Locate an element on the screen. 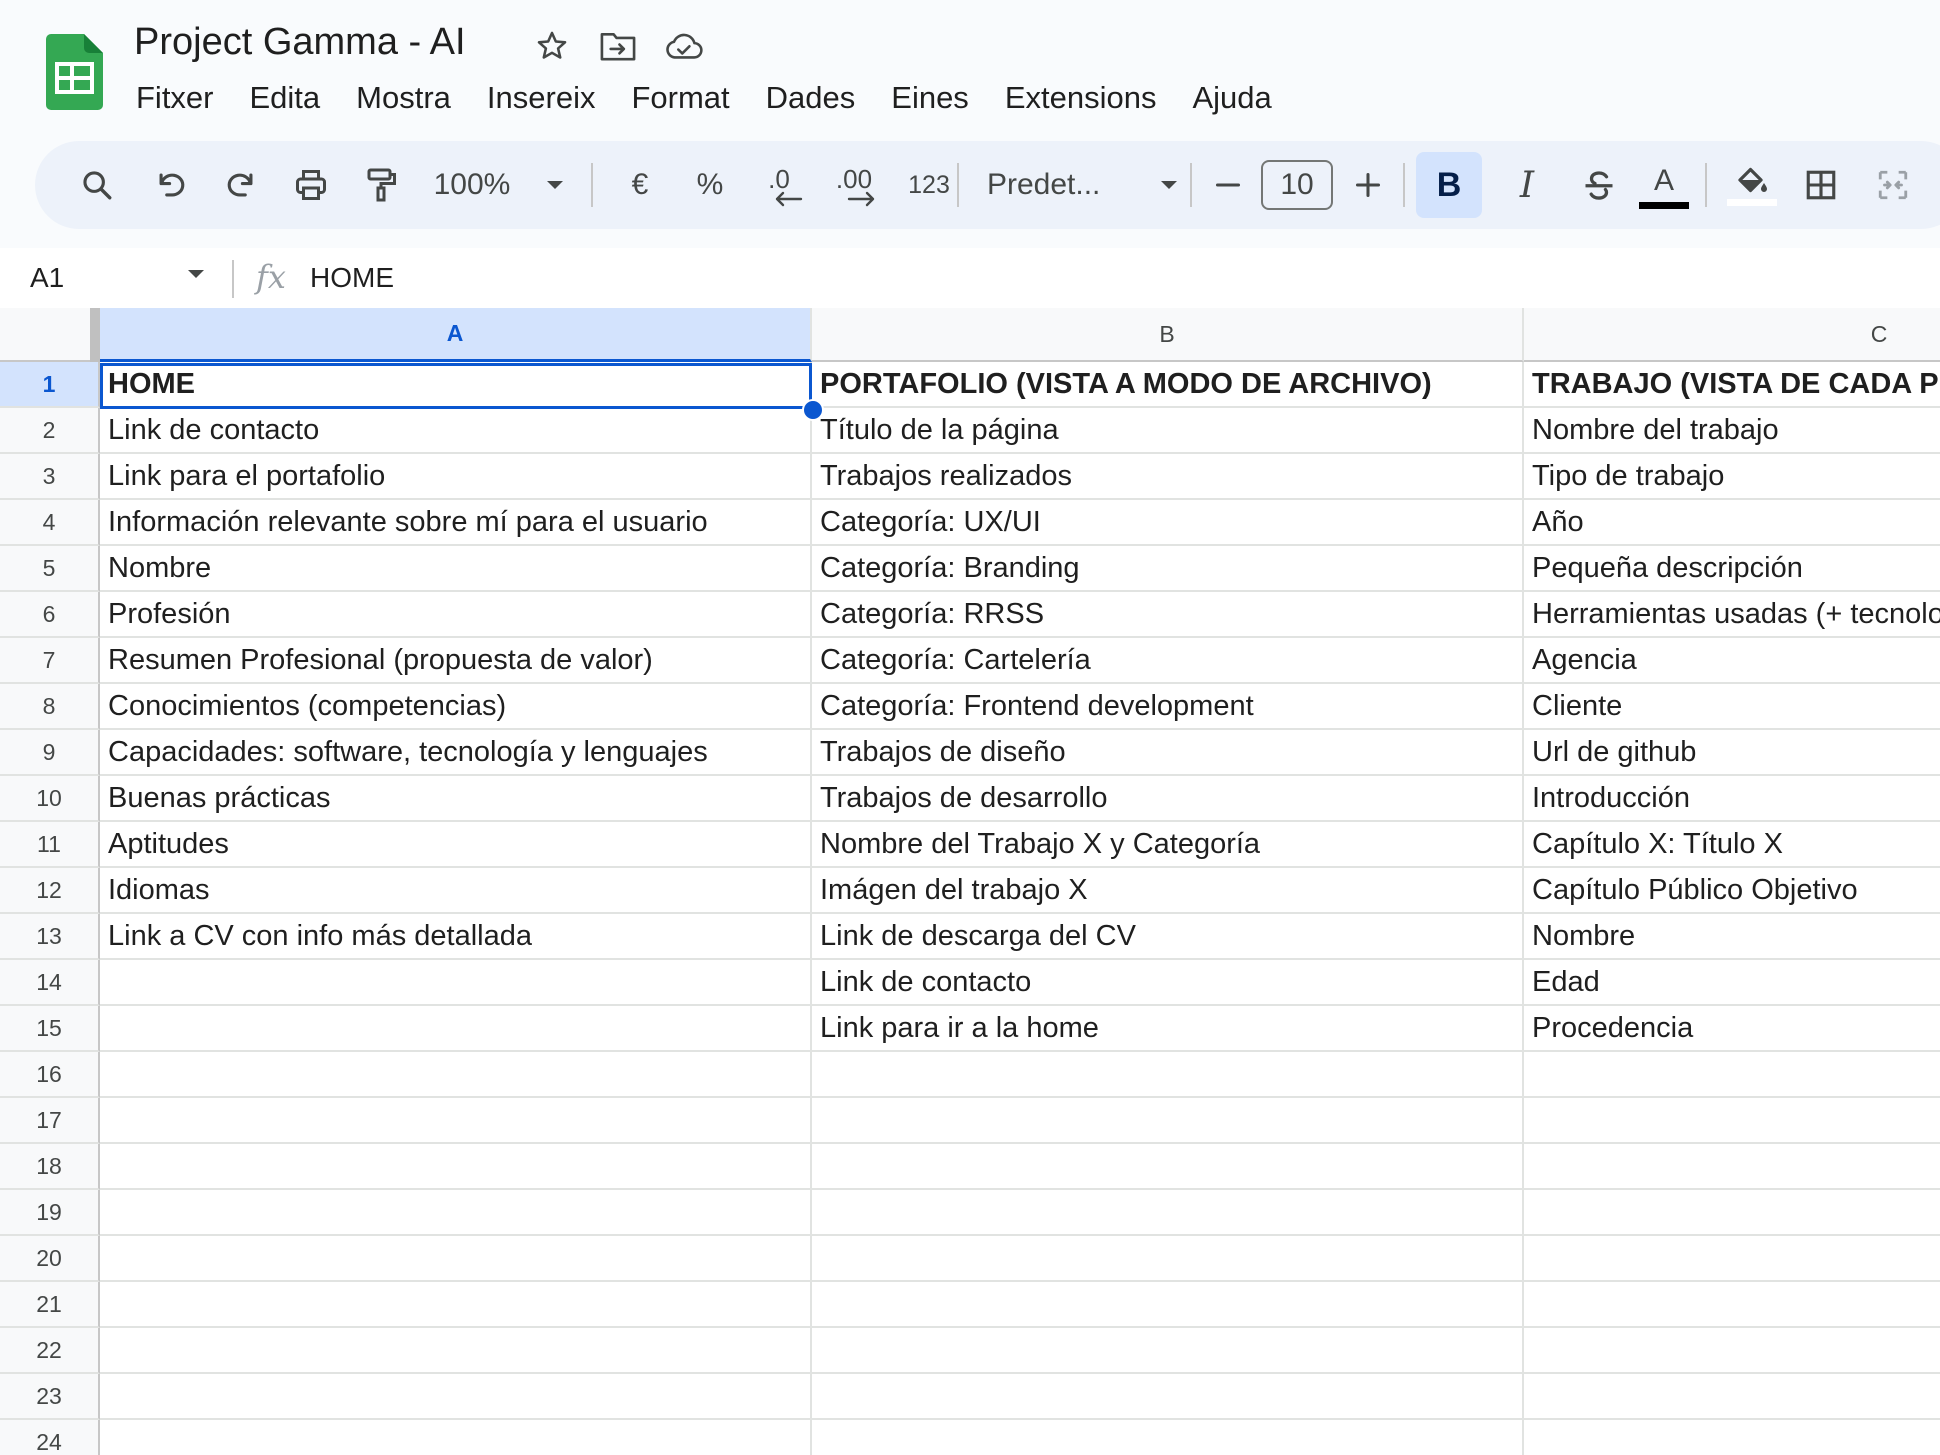  cell-a11: Aptitudes is located at coordinates (456, 845).